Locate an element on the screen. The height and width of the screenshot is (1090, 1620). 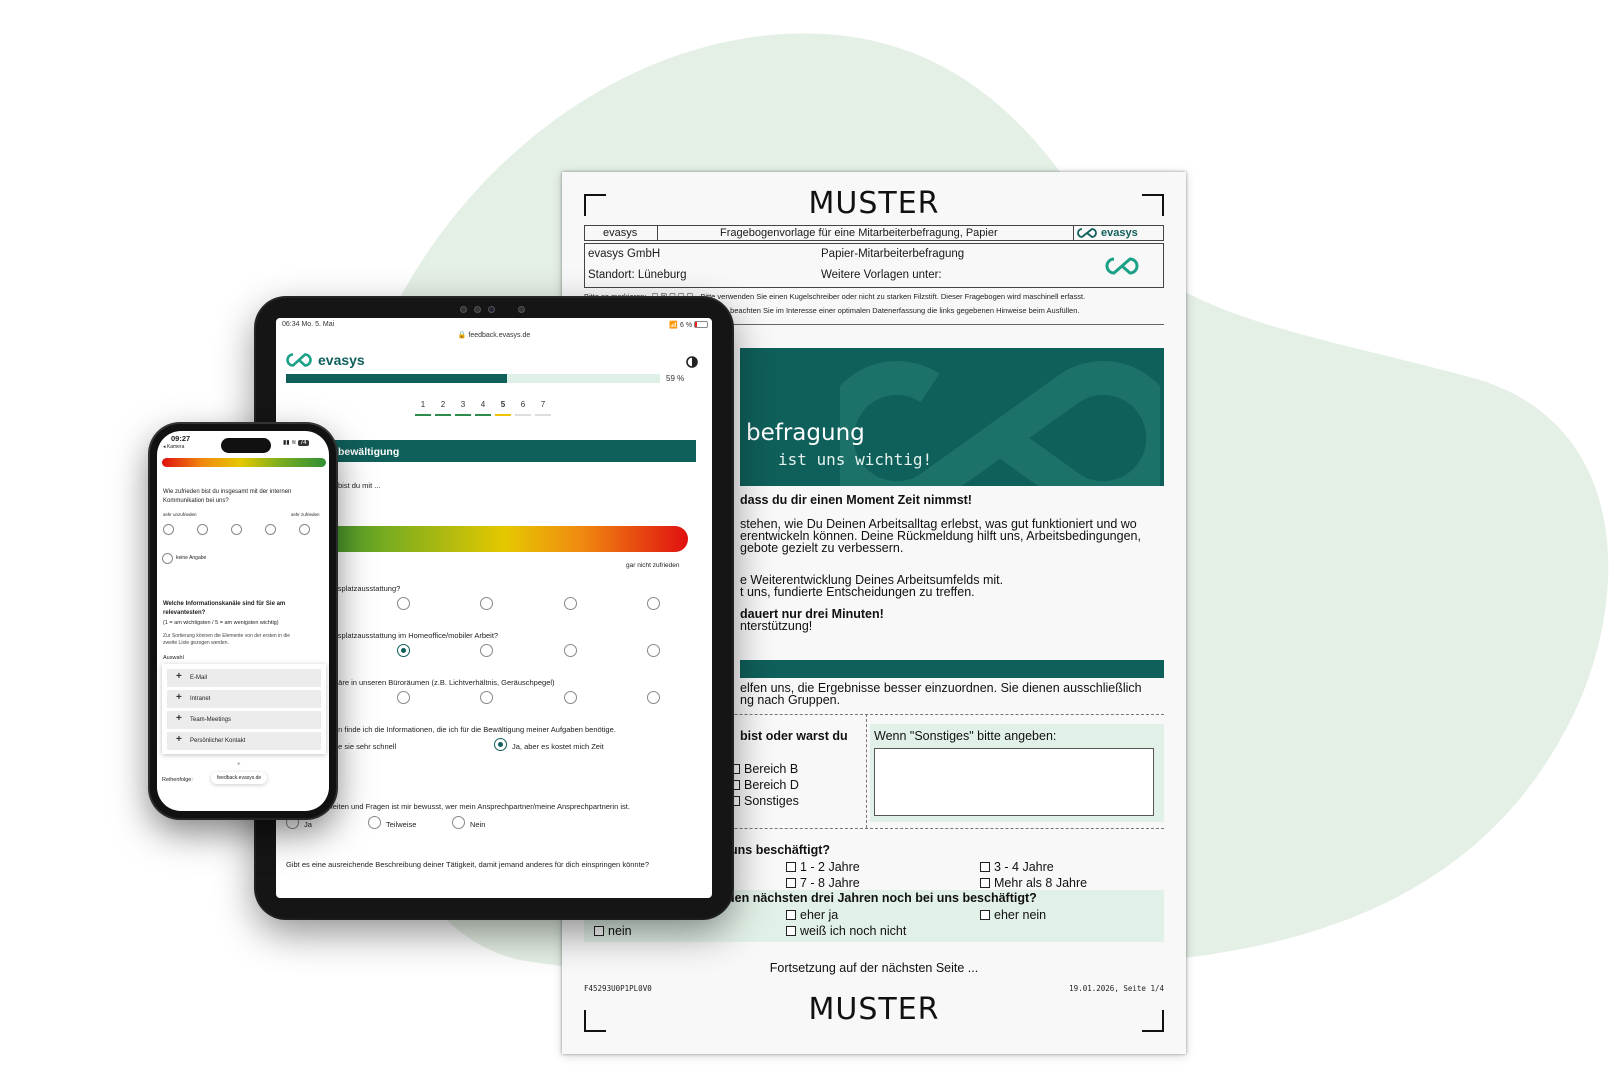
section-text: ng nach Gruppen. is located at coordinates (790, 700).